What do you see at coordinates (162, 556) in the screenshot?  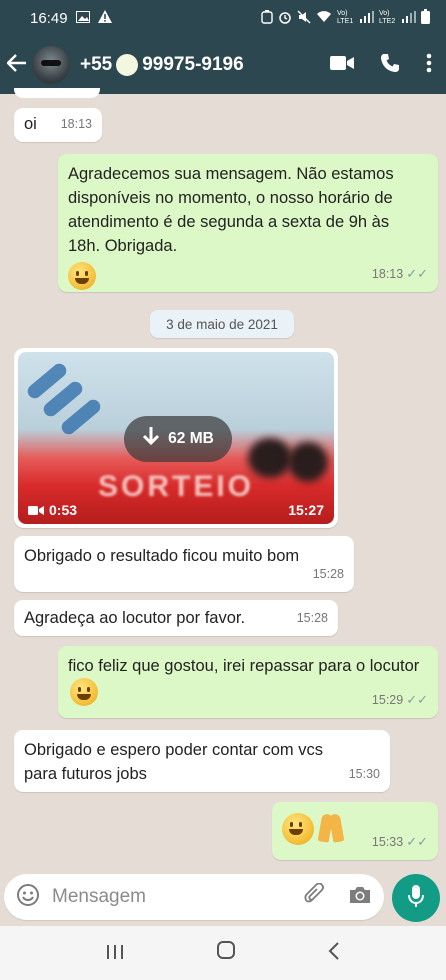 I see `message-text: Obrigado o resultado ficou muito bom` at bounding box center [162, 556].